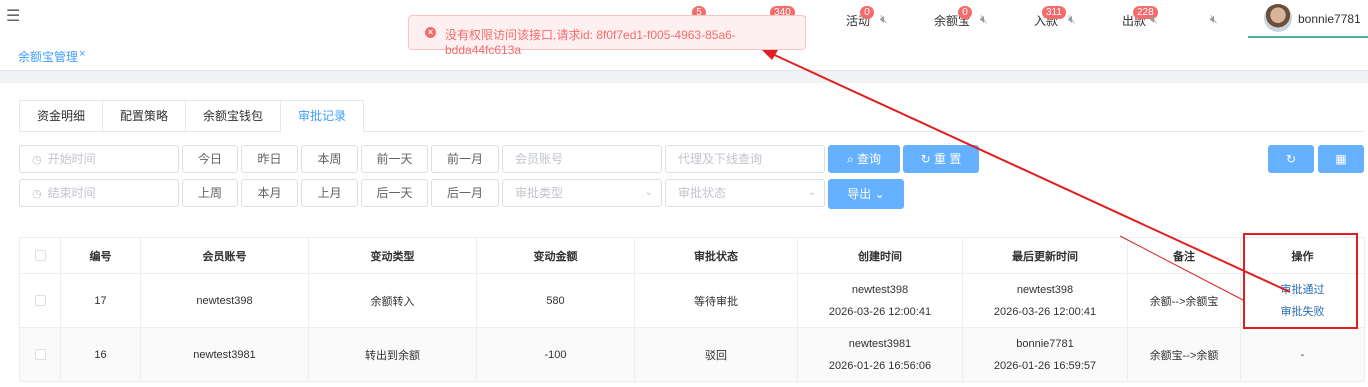  Describe the element at coordinates (702, 193) in the screenshot. I see `approval-status-placeholder: 审批状态` at that location.